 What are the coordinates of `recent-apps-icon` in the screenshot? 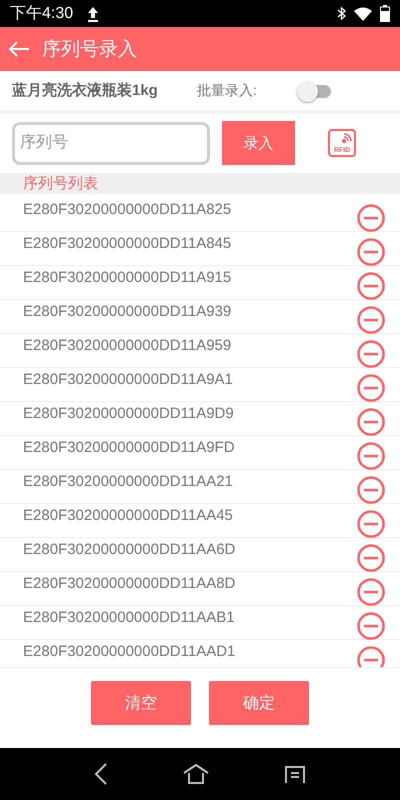 It's located at (295, 774).